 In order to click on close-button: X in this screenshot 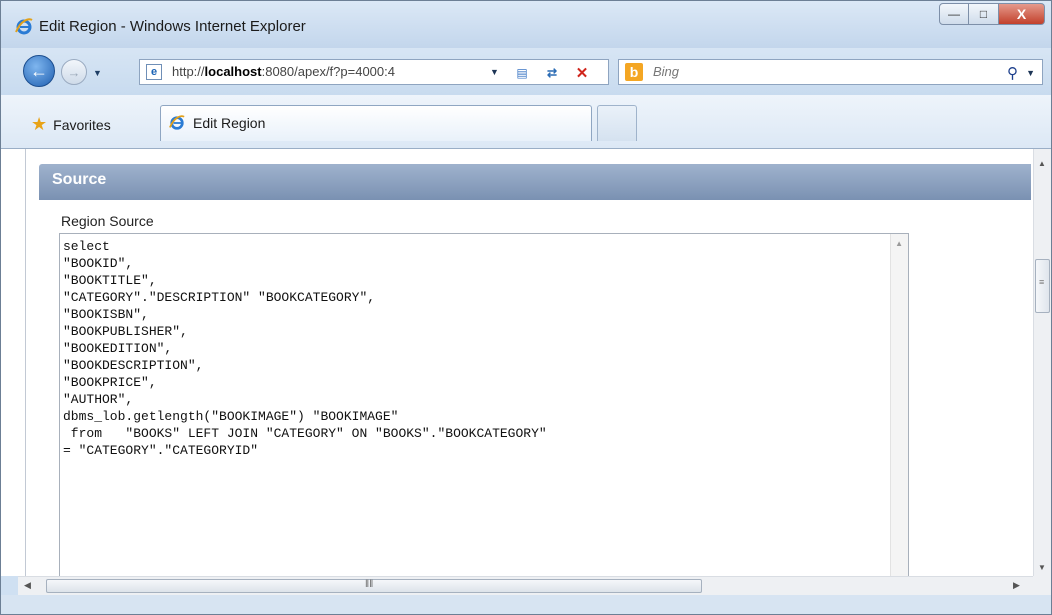, I will do `click(1022, 14)`.